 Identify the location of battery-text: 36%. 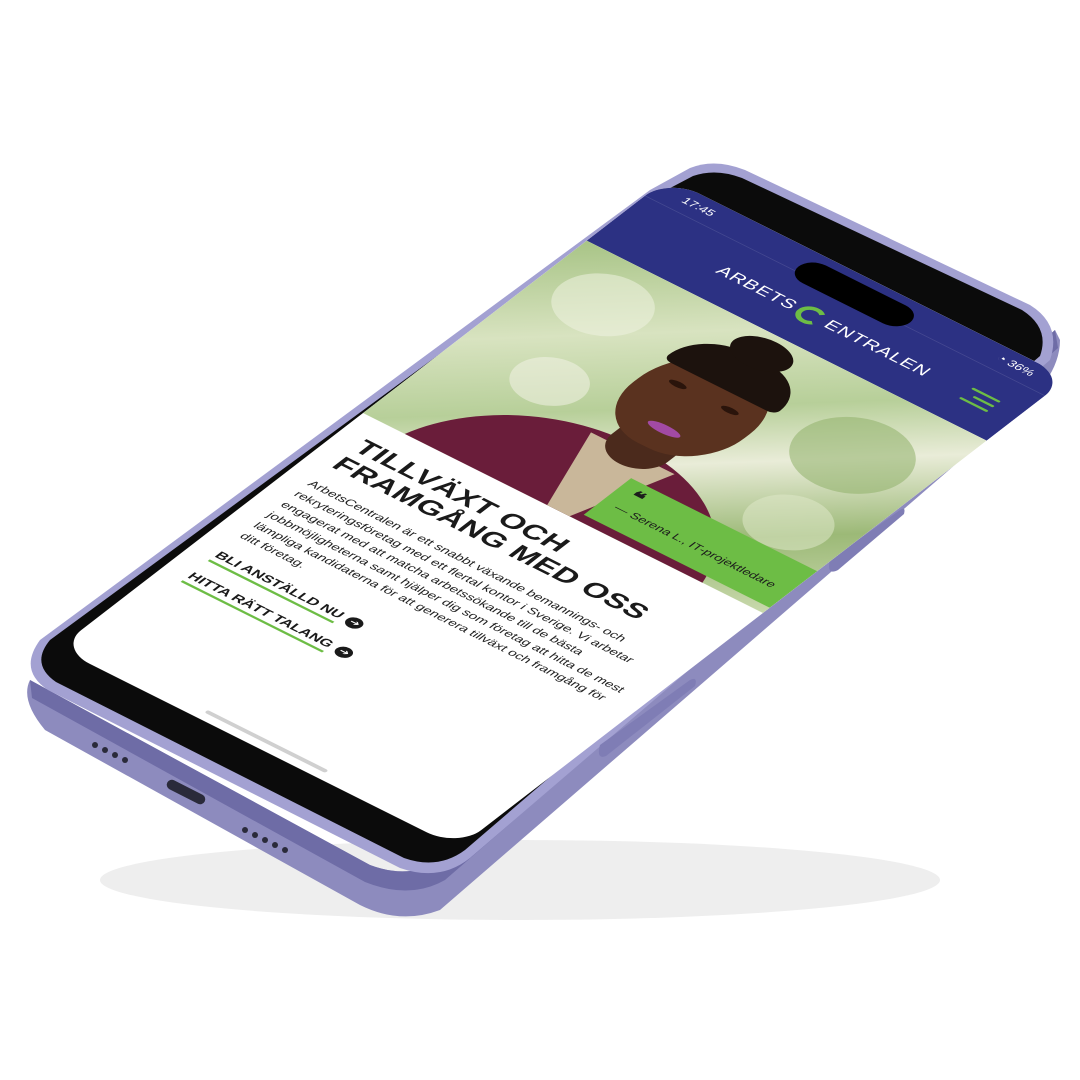
(1021, 367).